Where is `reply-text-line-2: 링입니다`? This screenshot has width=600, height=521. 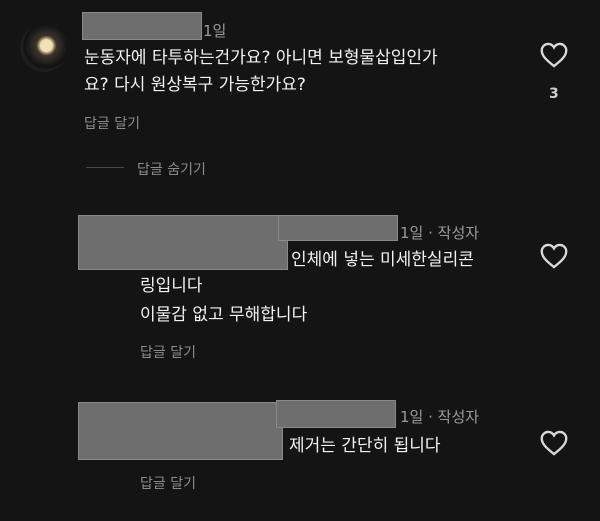
reply-text-line-2: 링입니다 is located at coordinates (171, 286).